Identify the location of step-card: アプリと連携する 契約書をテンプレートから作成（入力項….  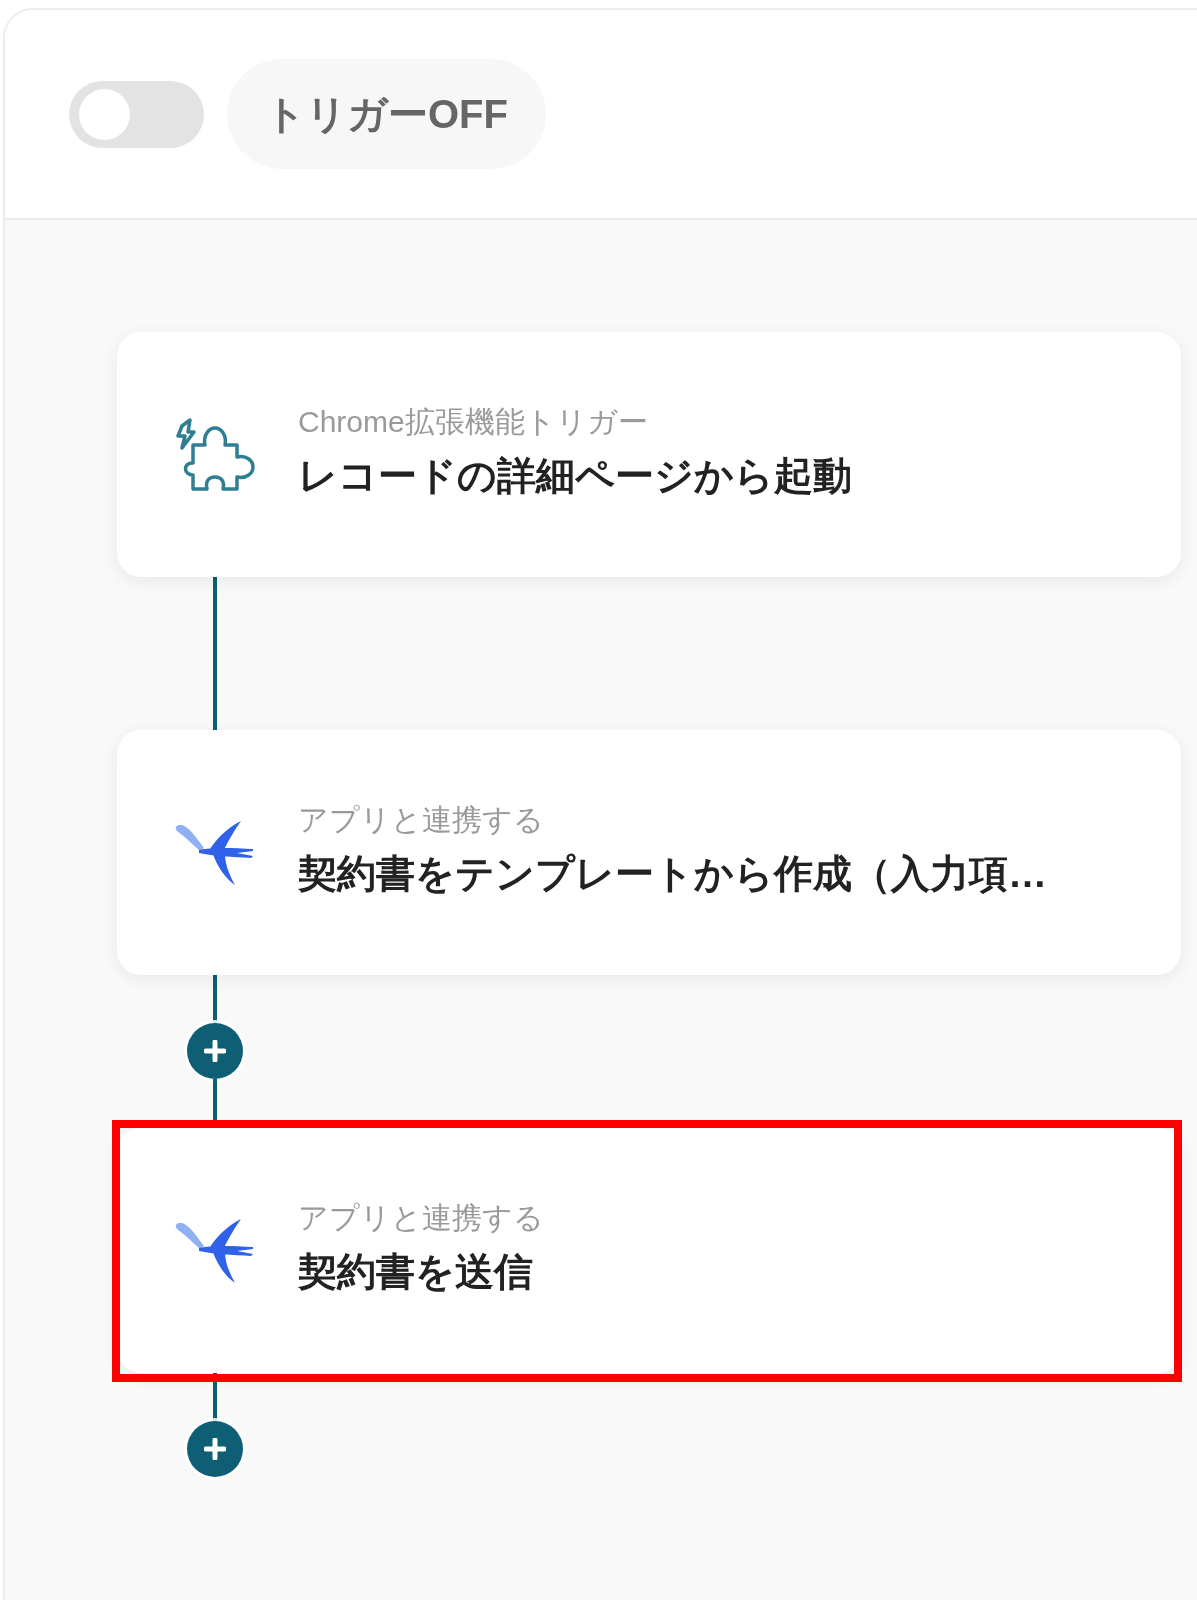
(649, 852).